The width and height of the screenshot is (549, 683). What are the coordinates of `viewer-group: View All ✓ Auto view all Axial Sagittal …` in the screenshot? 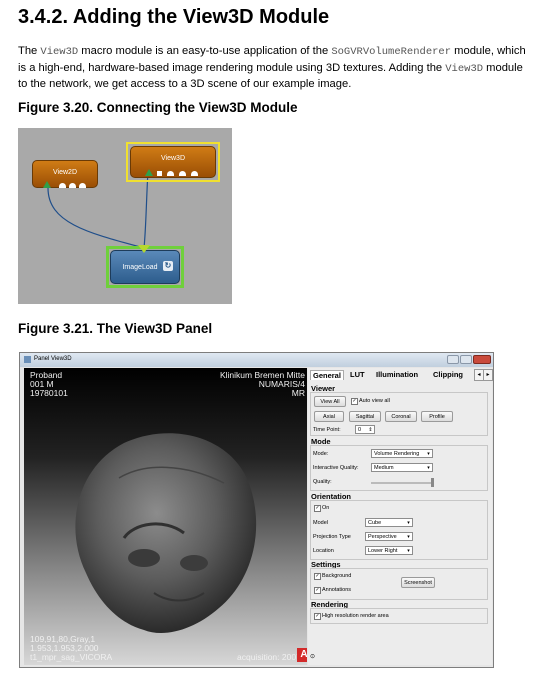 It's located at (399, 414).